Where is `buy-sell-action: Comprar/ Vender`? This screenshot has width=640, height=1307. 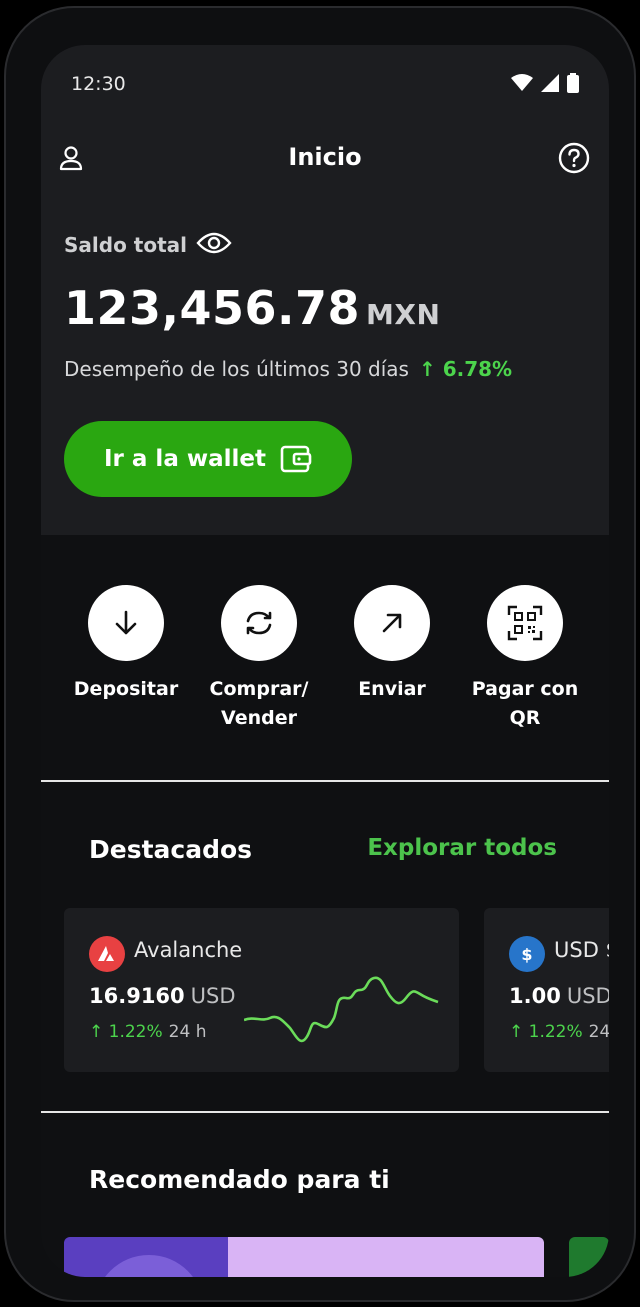 buy-sell-action: Comprar/ Vender is located at coordinates (259, 659).